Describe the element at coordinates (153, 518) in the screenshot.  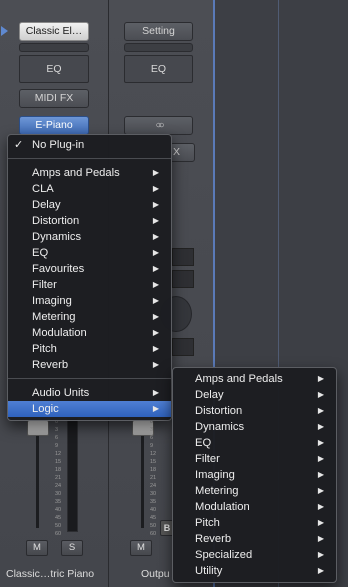
I see `meter-scale-tick: 45` at that location.